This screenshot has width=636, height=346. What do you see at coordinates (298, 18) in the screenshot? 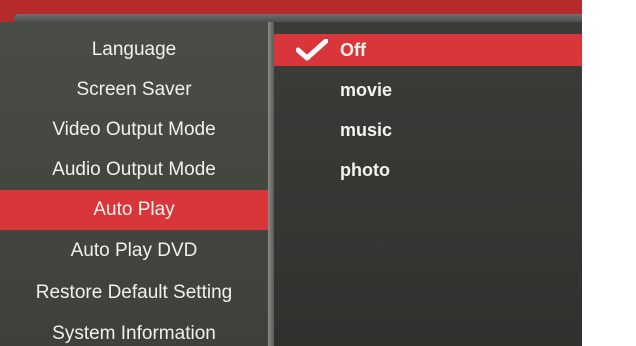
I see `title-bar` at bounding box center [298, 18].